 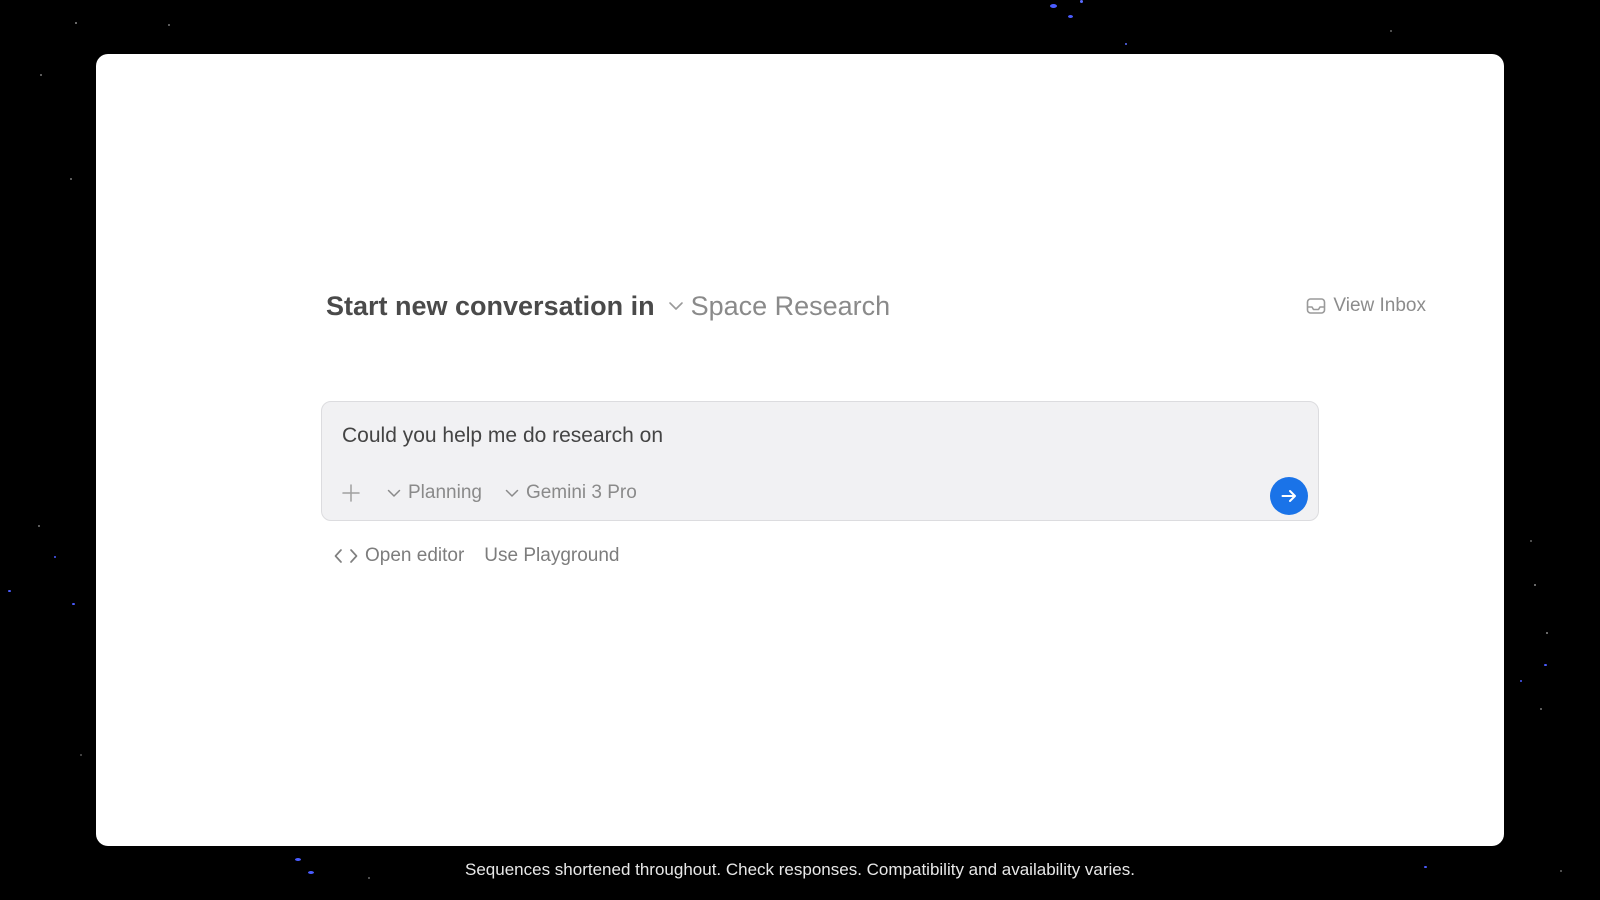 I want to click on prompt-composer: Planning Gemini 3 Pro, so click(x=820, y=461).